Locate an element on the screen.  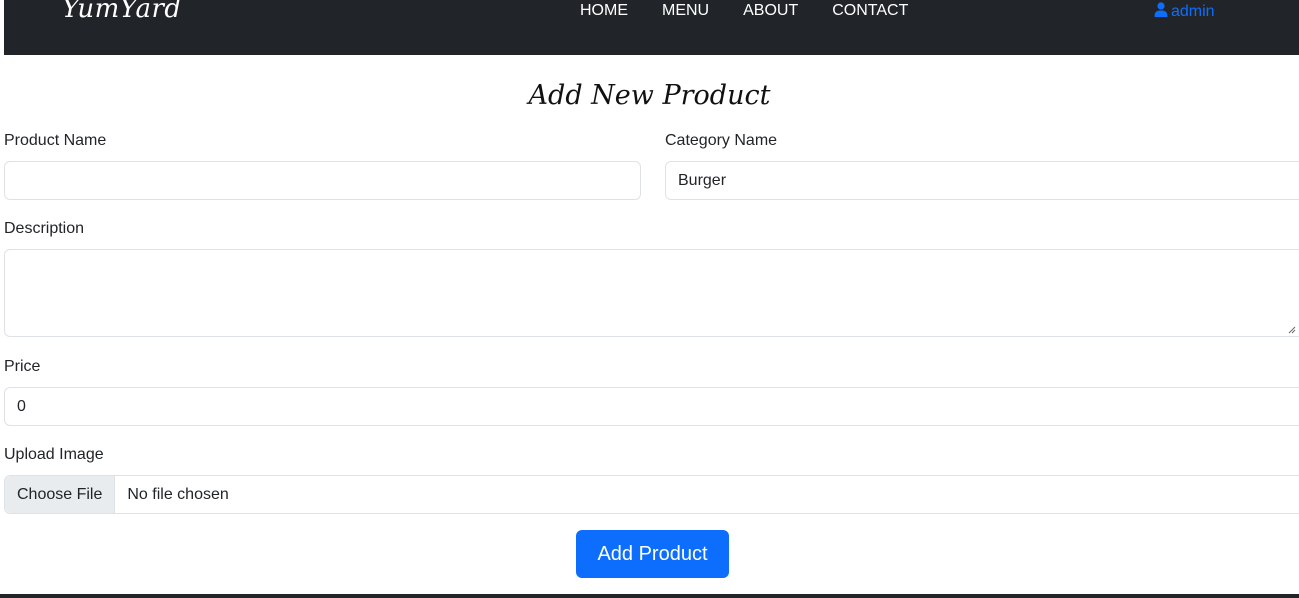
price-label: Price is located at coordinates (22, 366).